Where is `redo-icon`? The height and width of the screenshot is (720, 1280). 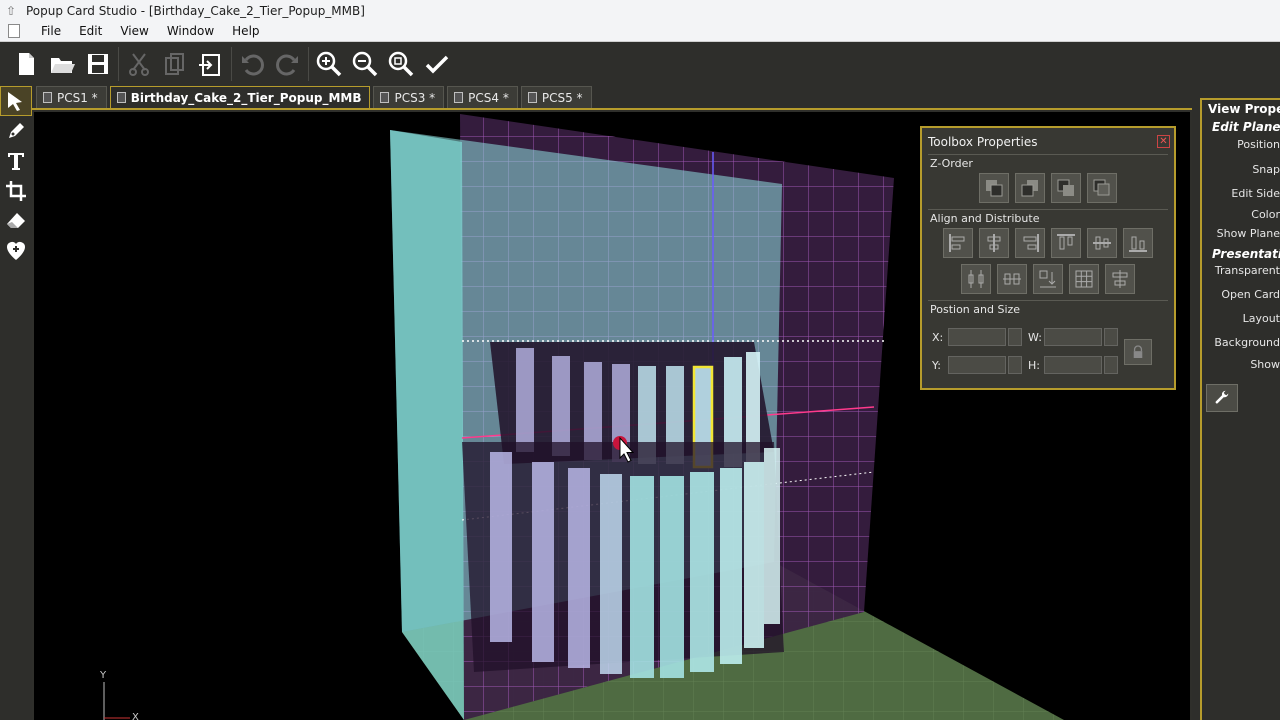
redo-icon is located at coordinates (287, 65).